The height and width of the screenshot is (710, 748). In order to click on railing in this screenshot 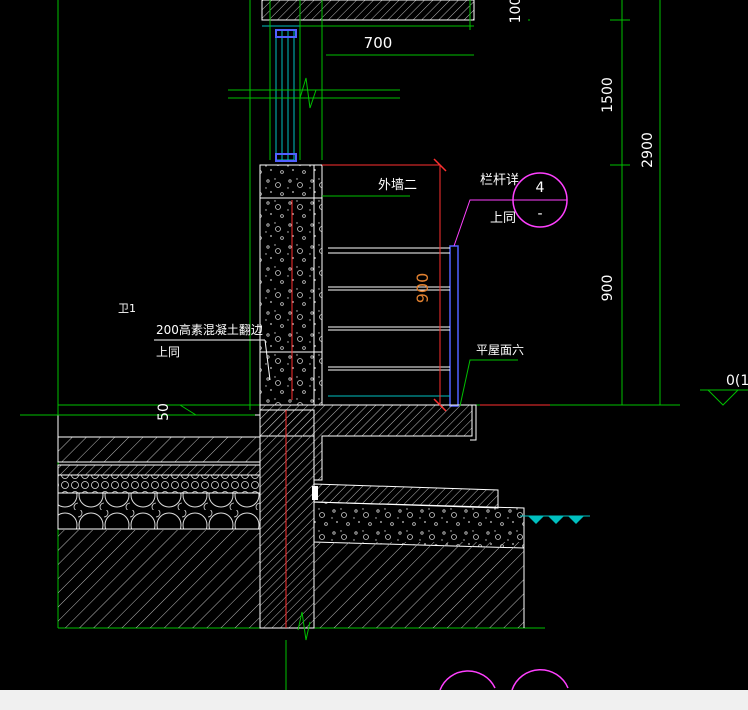, I will do `click(393, 286)`.